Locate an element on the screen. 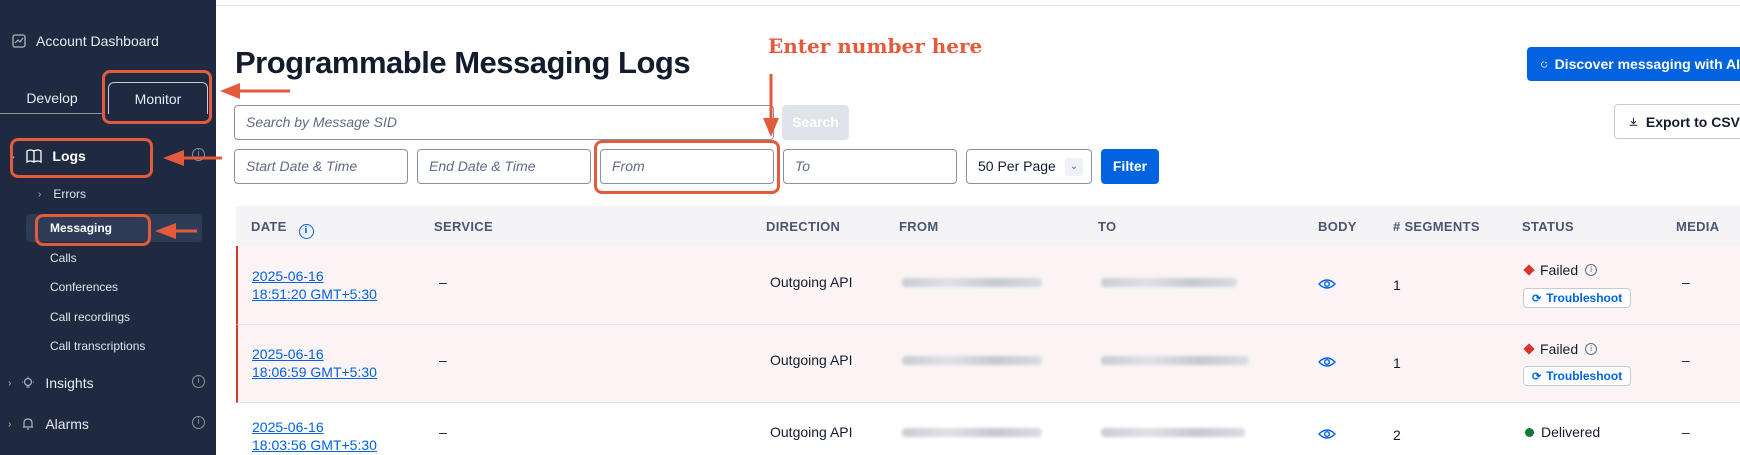 The width and height of the screenshot is (1740, 455). sidebar-item-label: Alarms is located at coordinates (67, 424).